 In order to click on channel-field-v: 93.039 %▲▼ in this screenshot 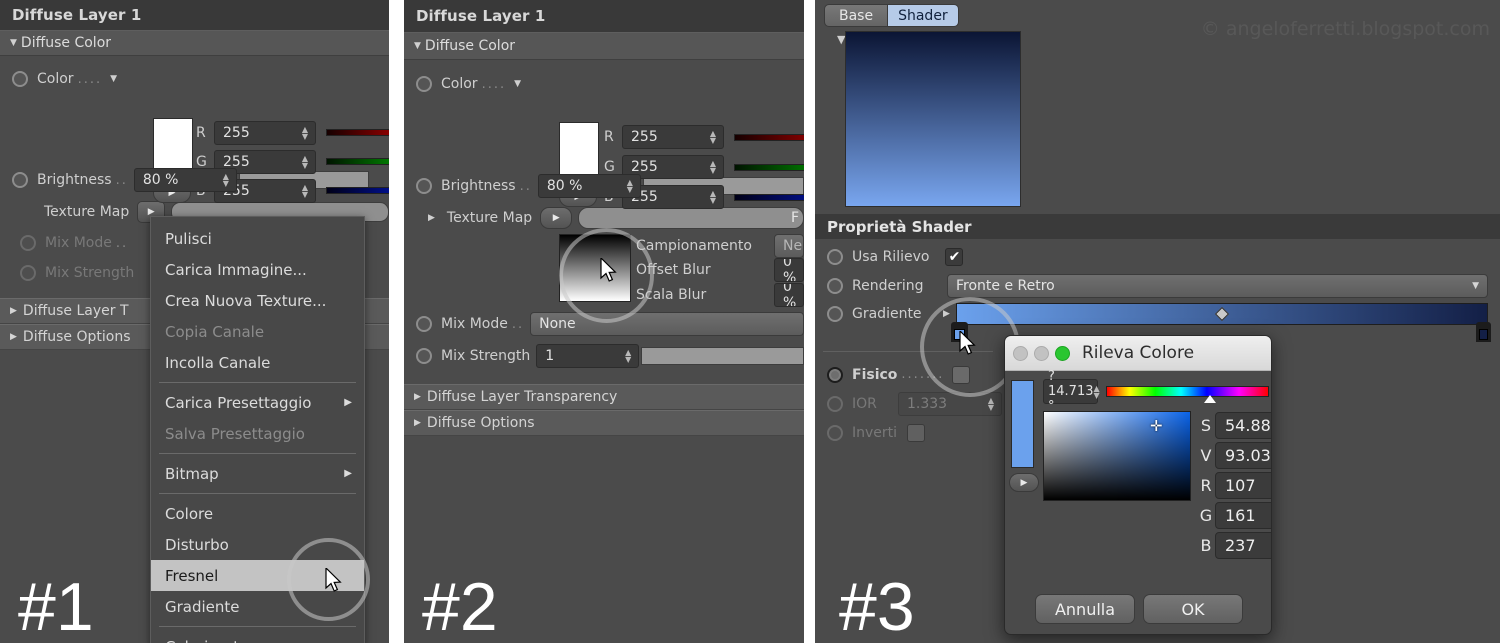, I will do `click(1243, 455)`.